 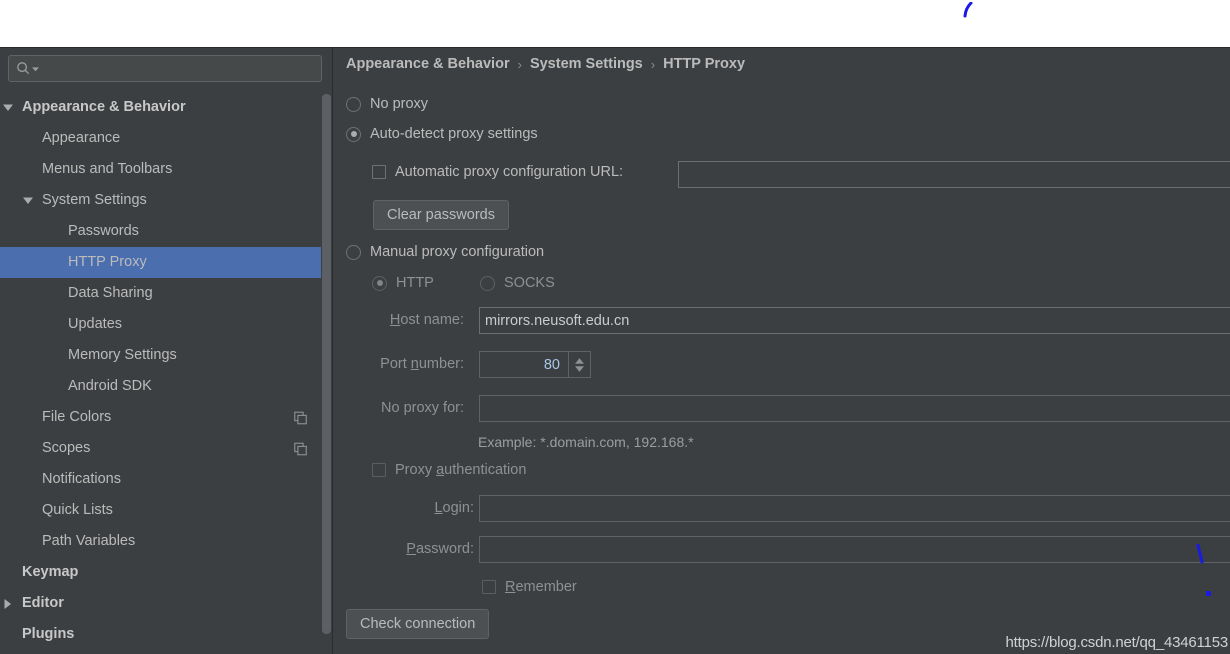 I want to click on sidebar-item-appearance-behavior: Appearance & Behavior, so click(x=160, y=107).